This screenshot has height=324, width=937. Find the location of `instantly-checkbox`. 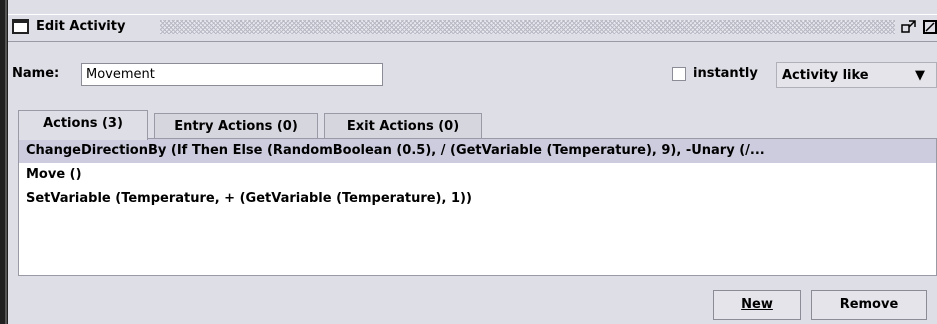

instantly-checkbox is located at coordinates (679, 74).